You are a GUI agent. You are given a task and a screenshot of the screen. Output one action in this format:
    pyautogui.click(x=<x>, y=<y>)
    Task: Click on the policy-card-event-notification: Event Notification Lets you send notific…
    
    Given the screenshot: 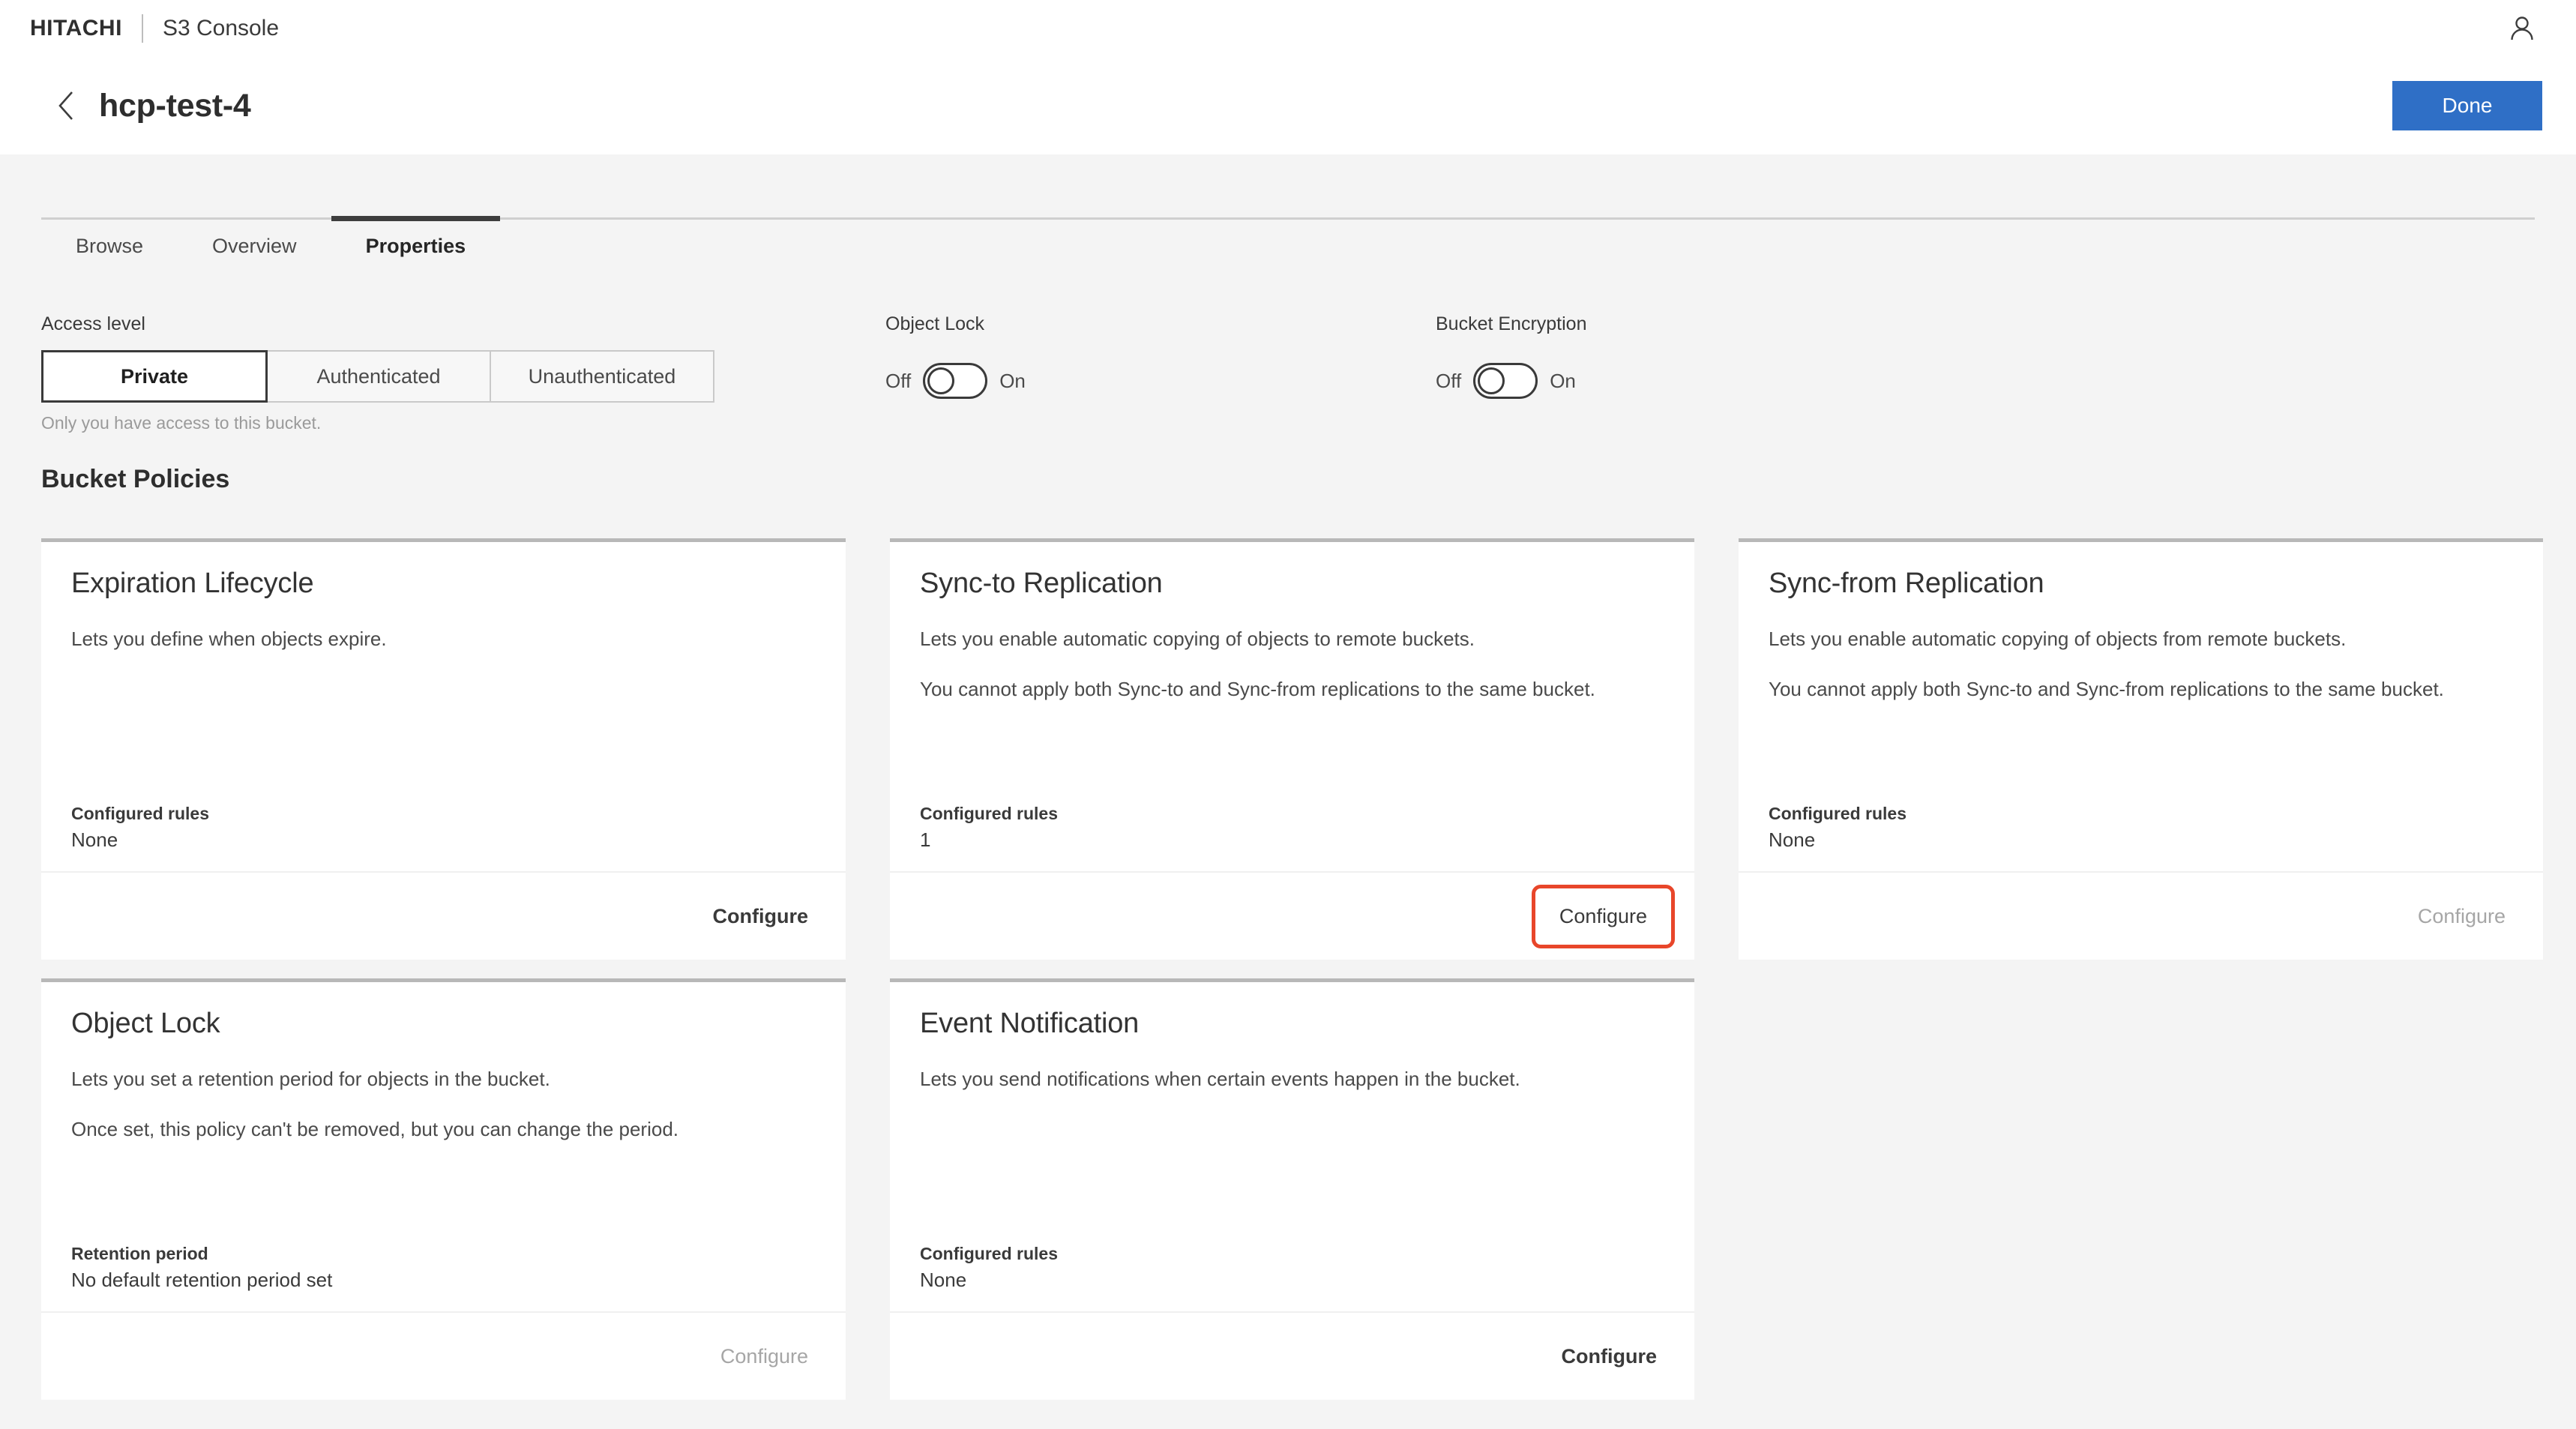 What is the action you would take?
    pyautogui.click(x=1292, y=1189)
    